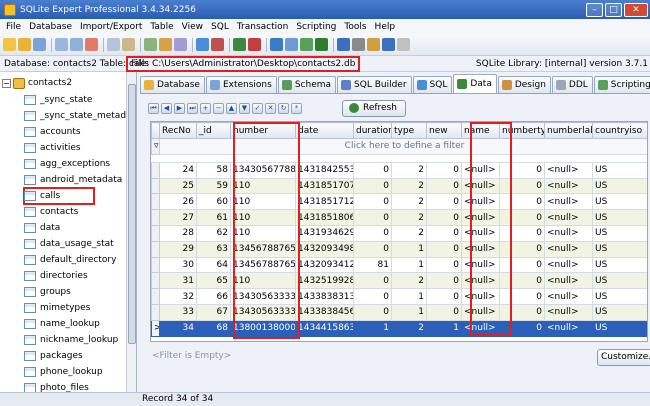 The image size is (650, 406). Describe the element at coordinates (80, 292) in the screenshot. I see `tree-table-groups: groups` at that location.